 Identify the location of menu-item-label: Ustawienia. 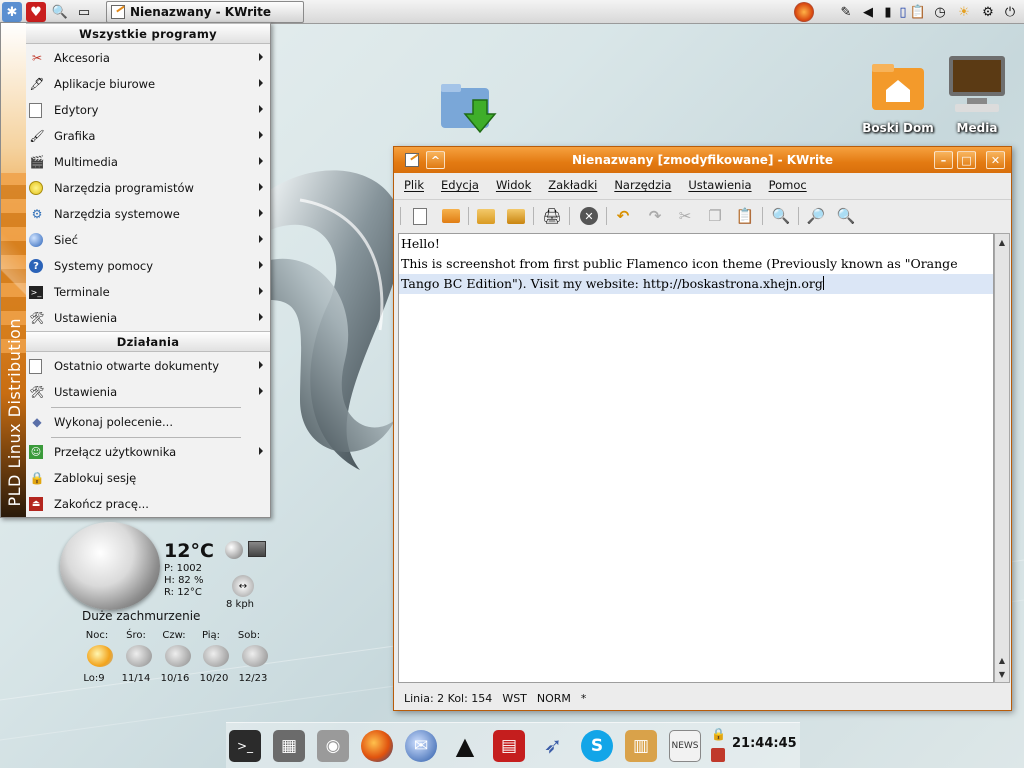
(86, 318).